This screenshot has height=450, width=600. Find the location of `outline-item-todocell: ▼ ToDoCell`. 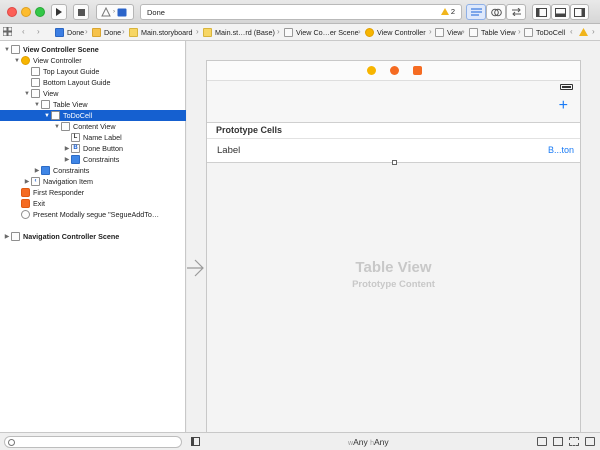

outline-item-todocell: ▼ ToDoCell is located at coordinates (93, 115).